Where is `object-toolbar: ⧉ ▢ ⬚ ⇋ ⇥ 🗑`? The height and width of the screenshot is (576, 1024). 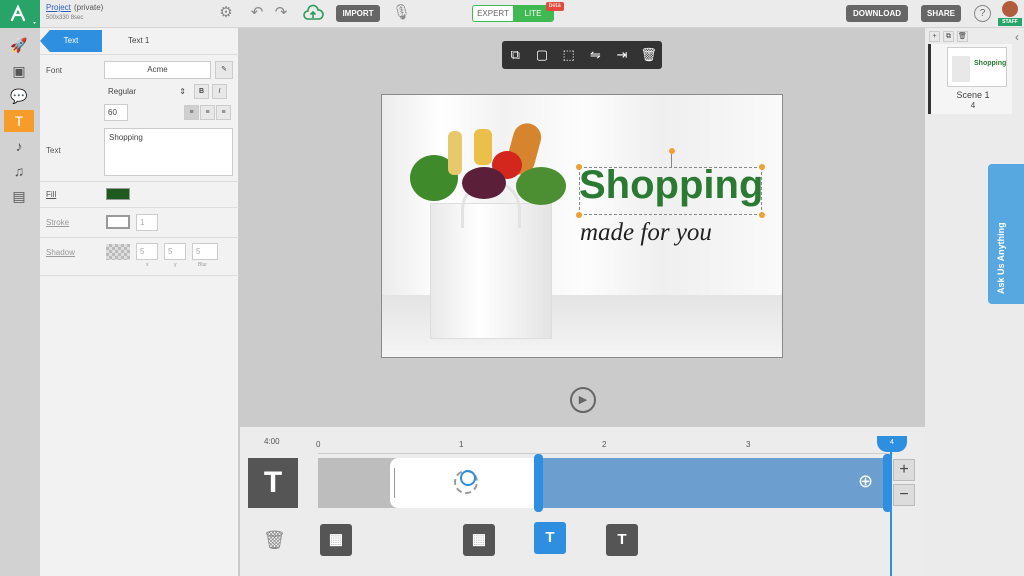
object-toolbar: ⧉ ▢ ⬚ ⇋ ⇥ 🗑 is located at coordinates (582, 55).